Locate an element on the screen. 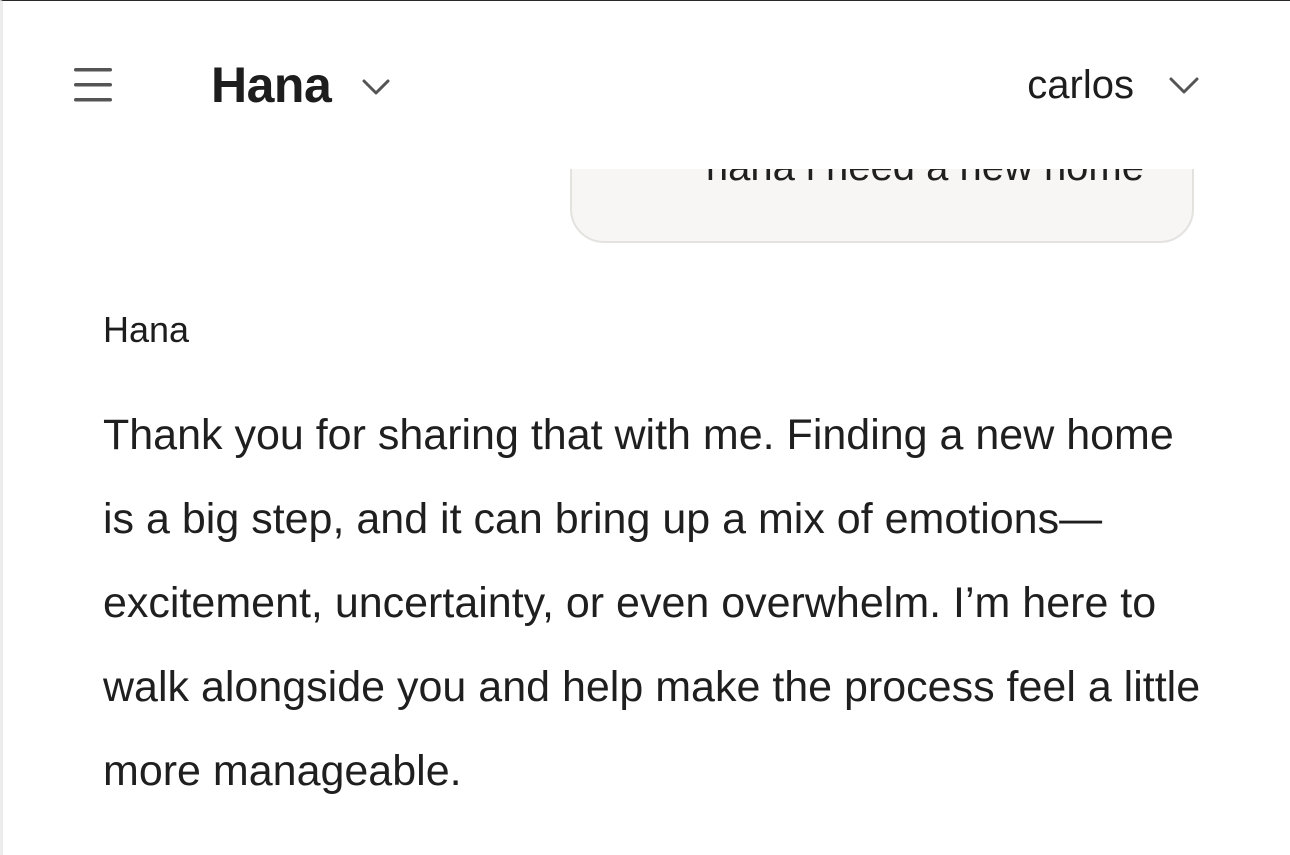 This screenshot has height=855, width=1290. agent-selector: Hana is located at coordinates (301, 85).